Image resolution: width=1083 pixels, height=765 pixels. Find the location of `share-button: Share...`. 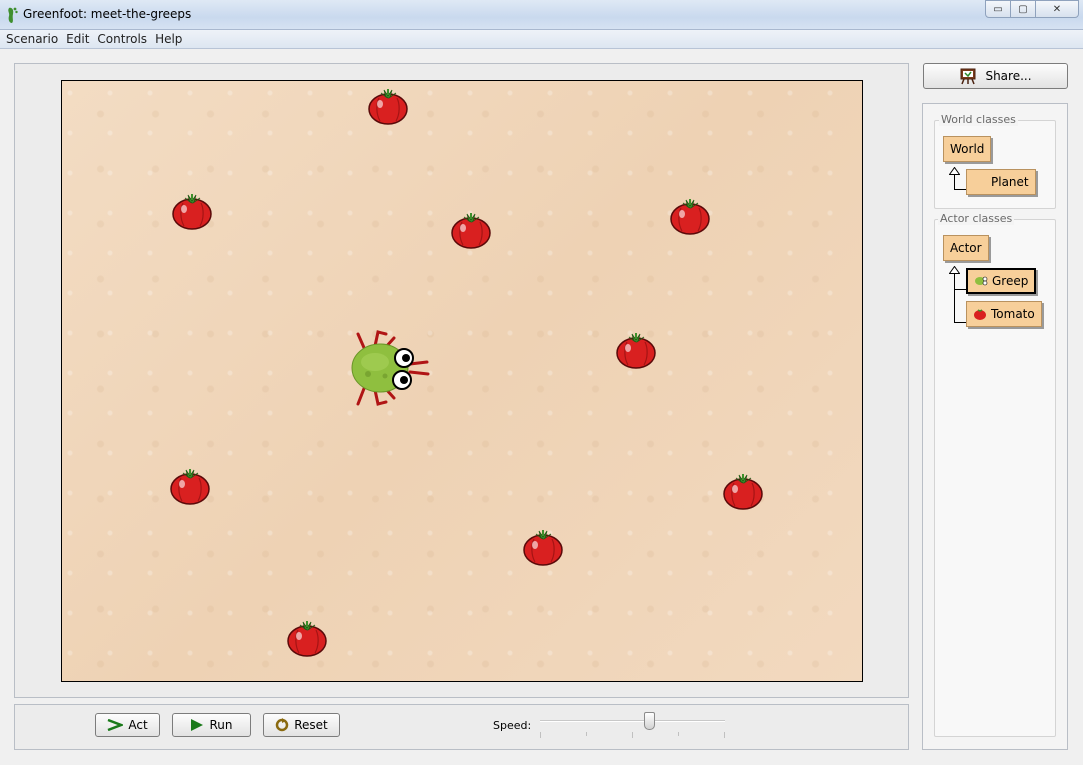

share-button: Share... is located at coordinates (995, 76).